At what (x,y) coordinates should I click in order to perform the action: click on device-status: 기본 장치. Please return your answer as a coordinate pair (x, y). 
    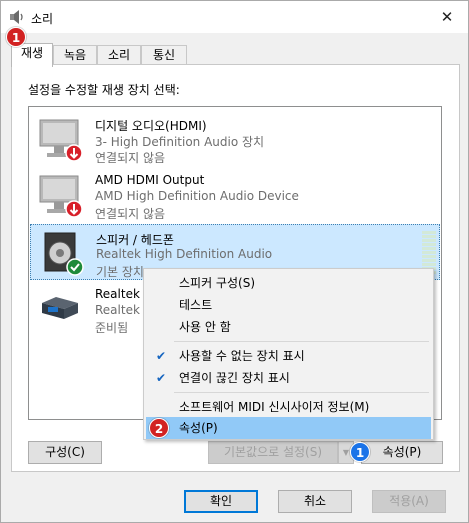
    Looking at the image, I should click on (120, 272).